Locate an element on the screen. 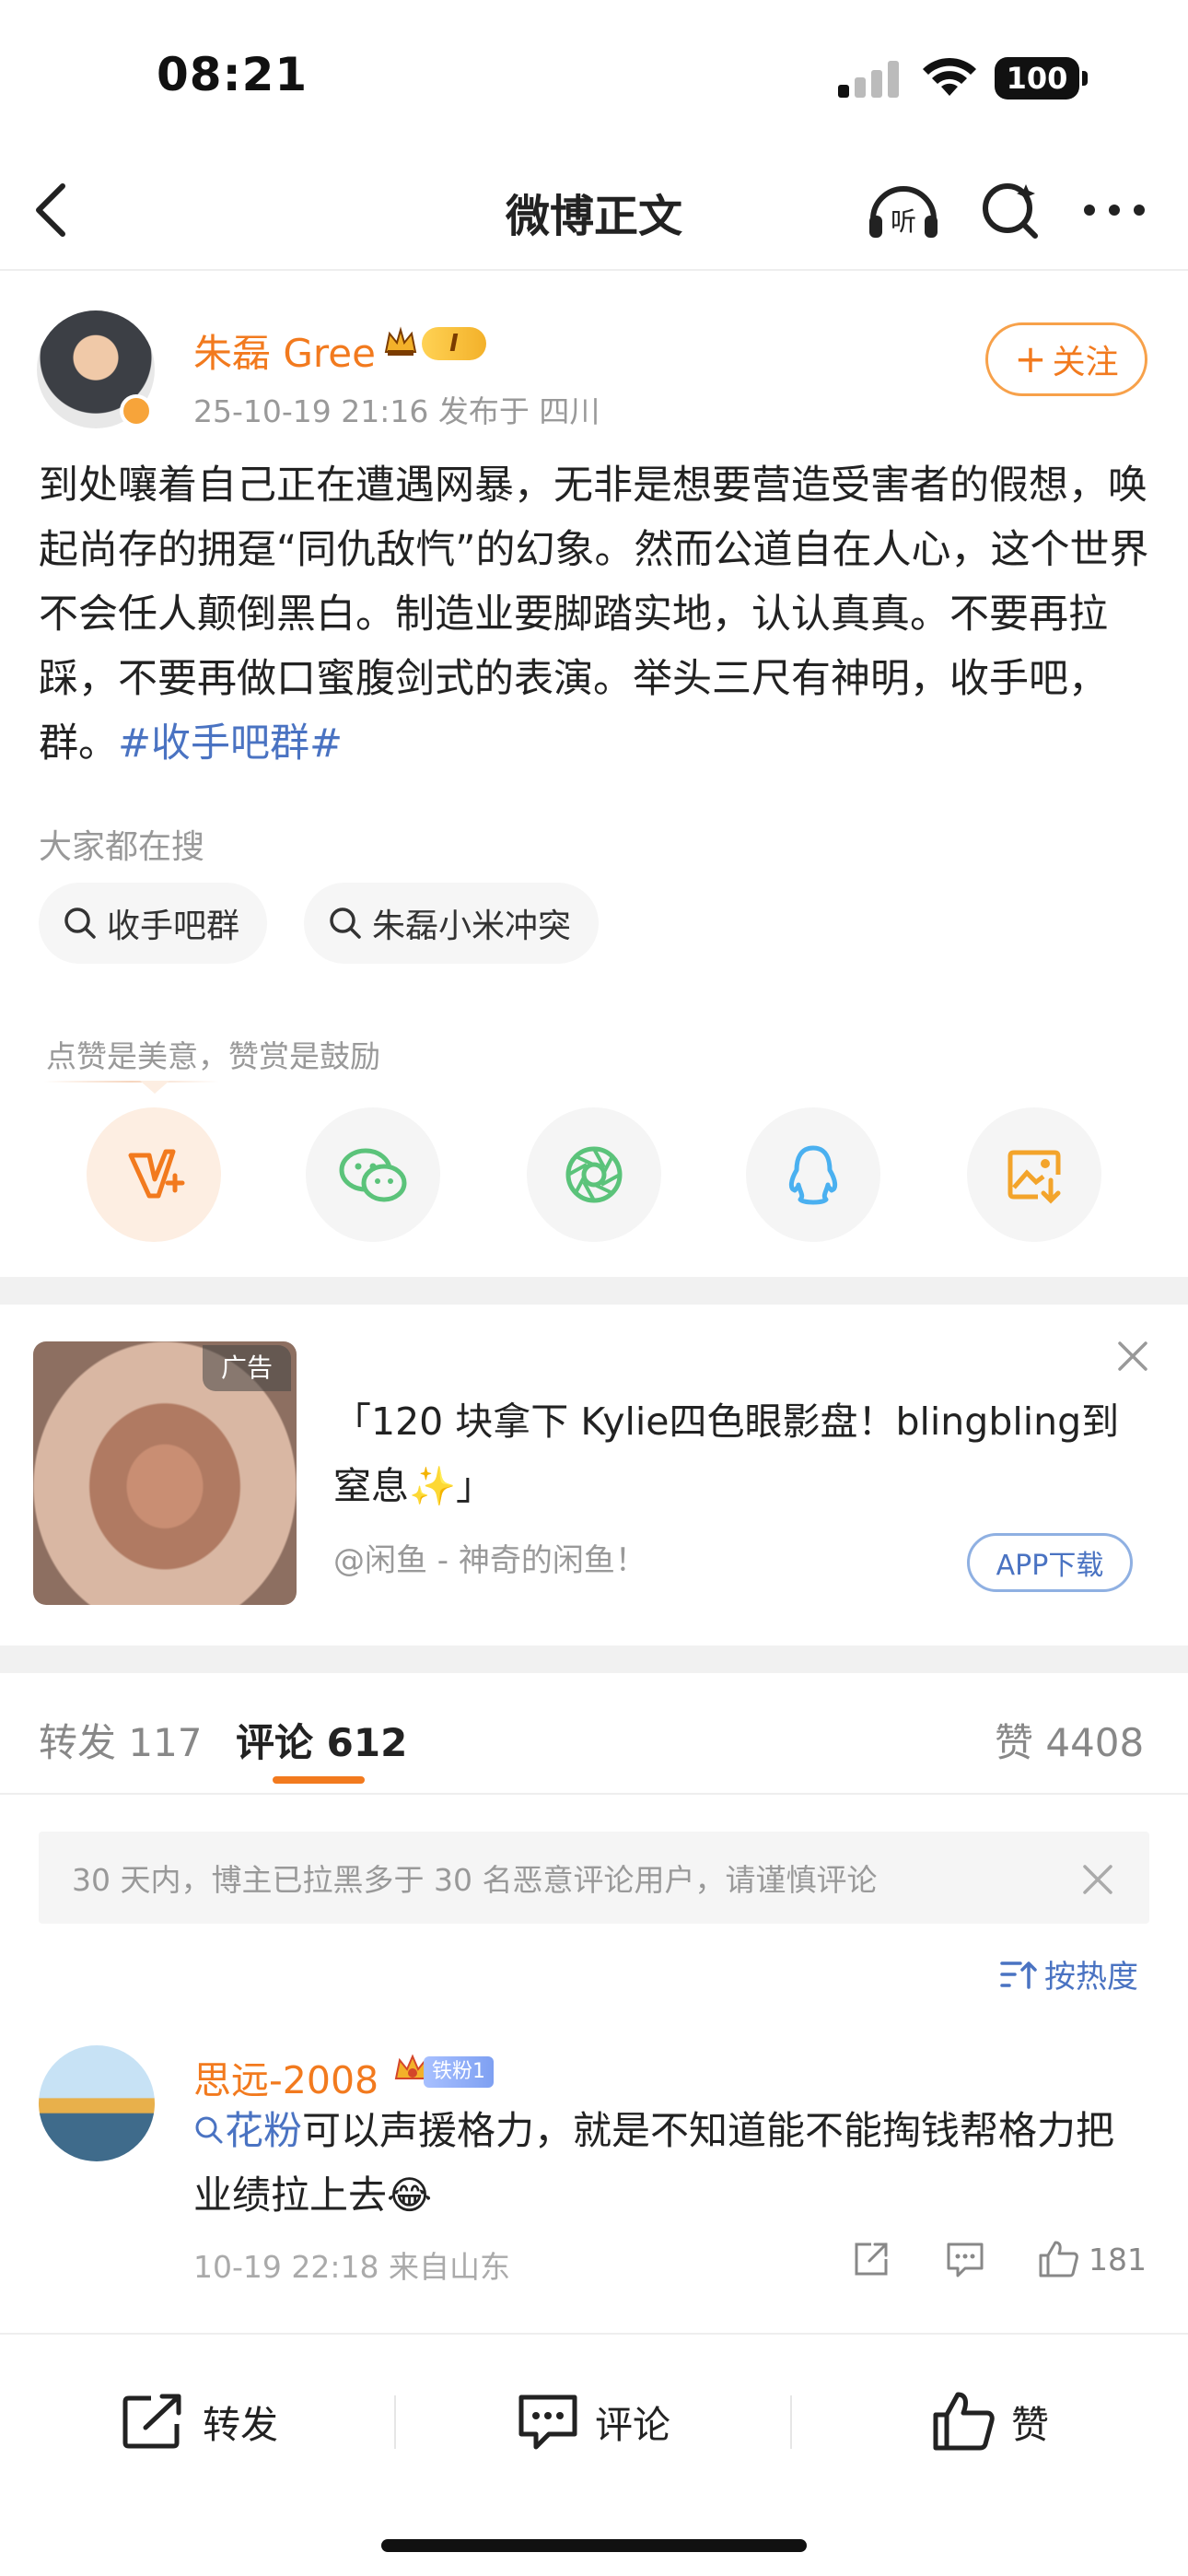 This screenshot has height=2576, width=1188. share-icon is located at coordinates (871, 2259).